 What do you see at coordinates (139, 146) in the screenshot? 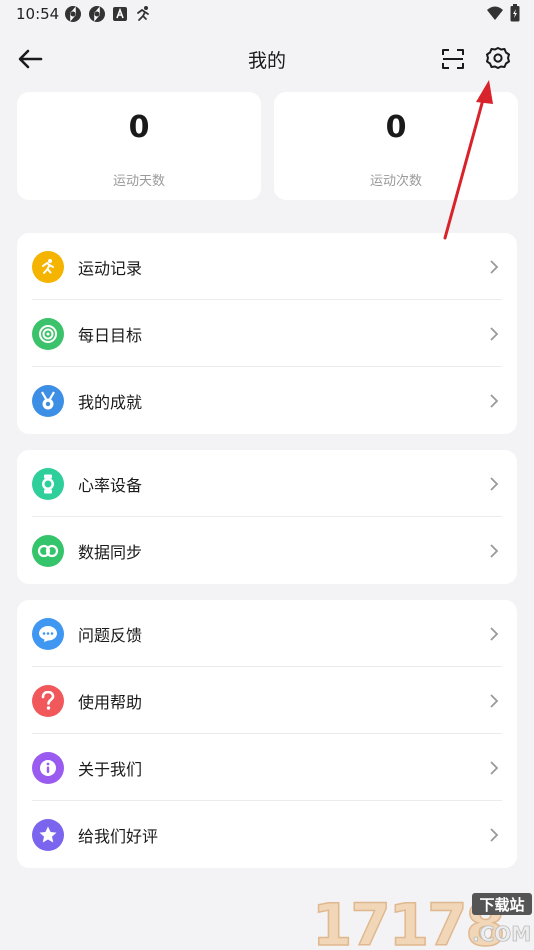
I see `stat-card-exercise-days: 0 运动天数` at bounding box center [139, 146].